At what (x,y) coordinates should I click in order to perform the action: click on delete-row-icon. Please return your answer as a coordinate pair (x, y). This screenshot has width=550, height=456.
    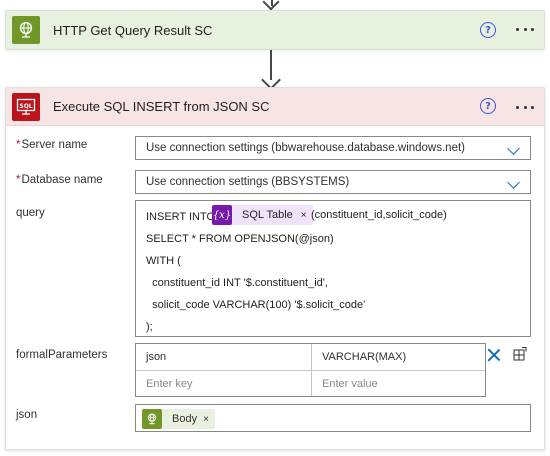
    Looking at the image, I should click on (494, 355).